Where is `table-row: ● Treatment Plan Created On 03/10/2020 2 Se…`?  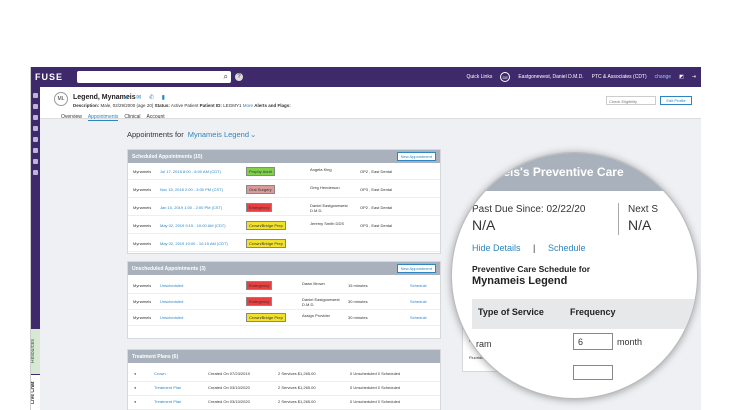 table-row: ● Treatment Plan Created On 03/10/2020 2 Se… is located at coordinates (284, 402).